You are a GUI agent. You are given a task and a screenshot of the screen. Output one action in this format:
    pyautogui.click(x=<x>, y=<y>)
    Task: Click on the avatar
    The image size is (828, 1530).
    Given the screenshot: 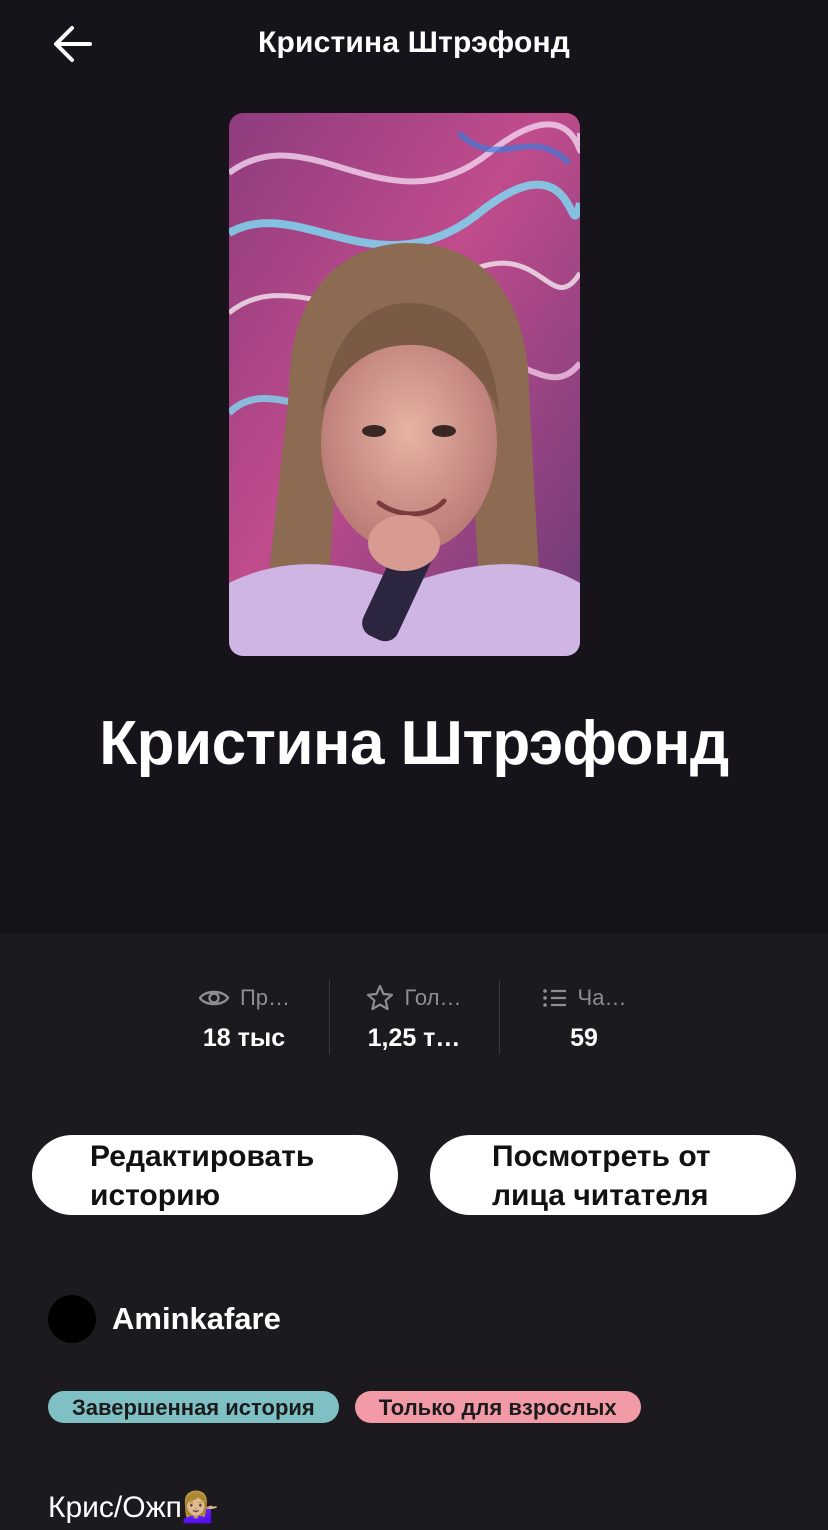 What is the action you would take?
    pyautogui.click(x=72, y=1319)
    